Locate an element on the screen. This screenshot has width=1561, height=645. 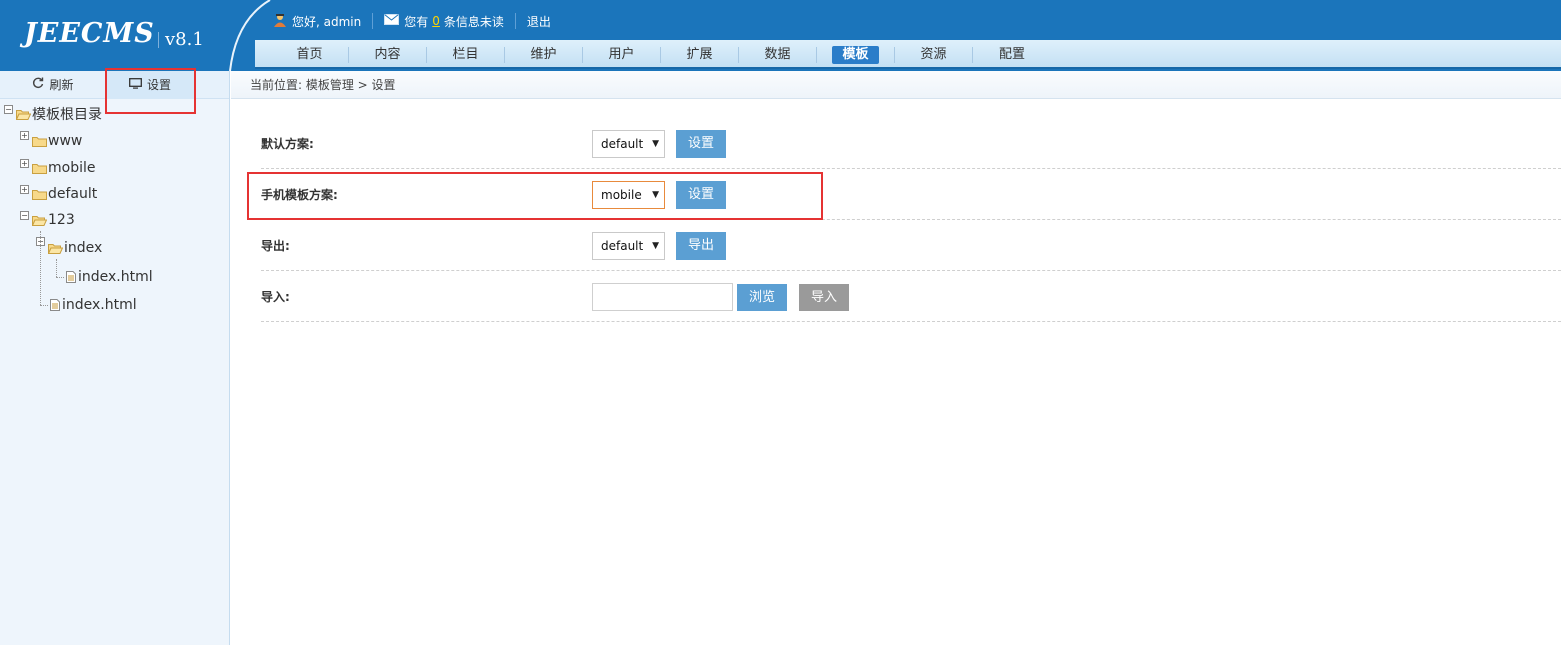
tree-folder-mobile: + mobile is located at coordinates (114, 168).